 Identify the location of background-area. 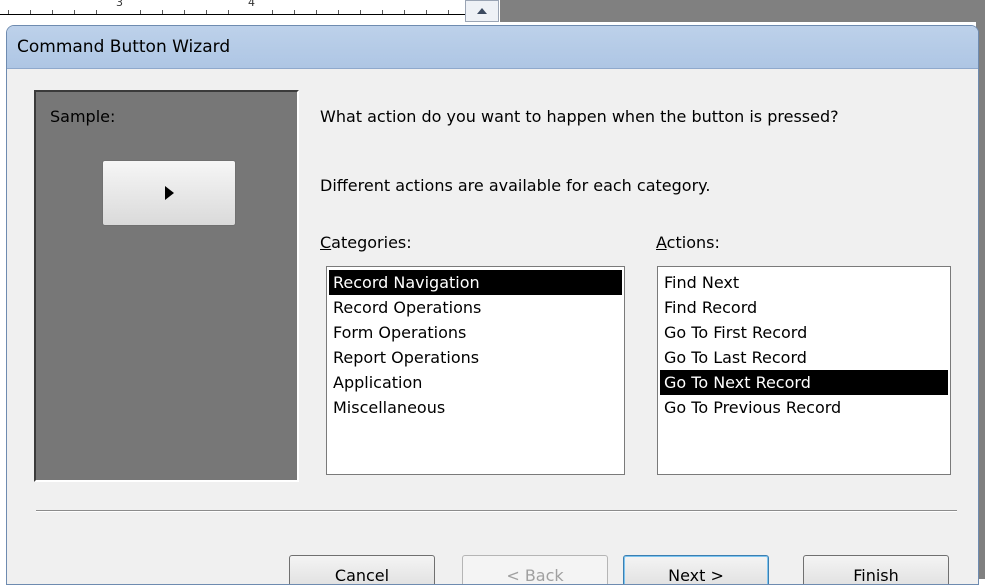
(742, 11).